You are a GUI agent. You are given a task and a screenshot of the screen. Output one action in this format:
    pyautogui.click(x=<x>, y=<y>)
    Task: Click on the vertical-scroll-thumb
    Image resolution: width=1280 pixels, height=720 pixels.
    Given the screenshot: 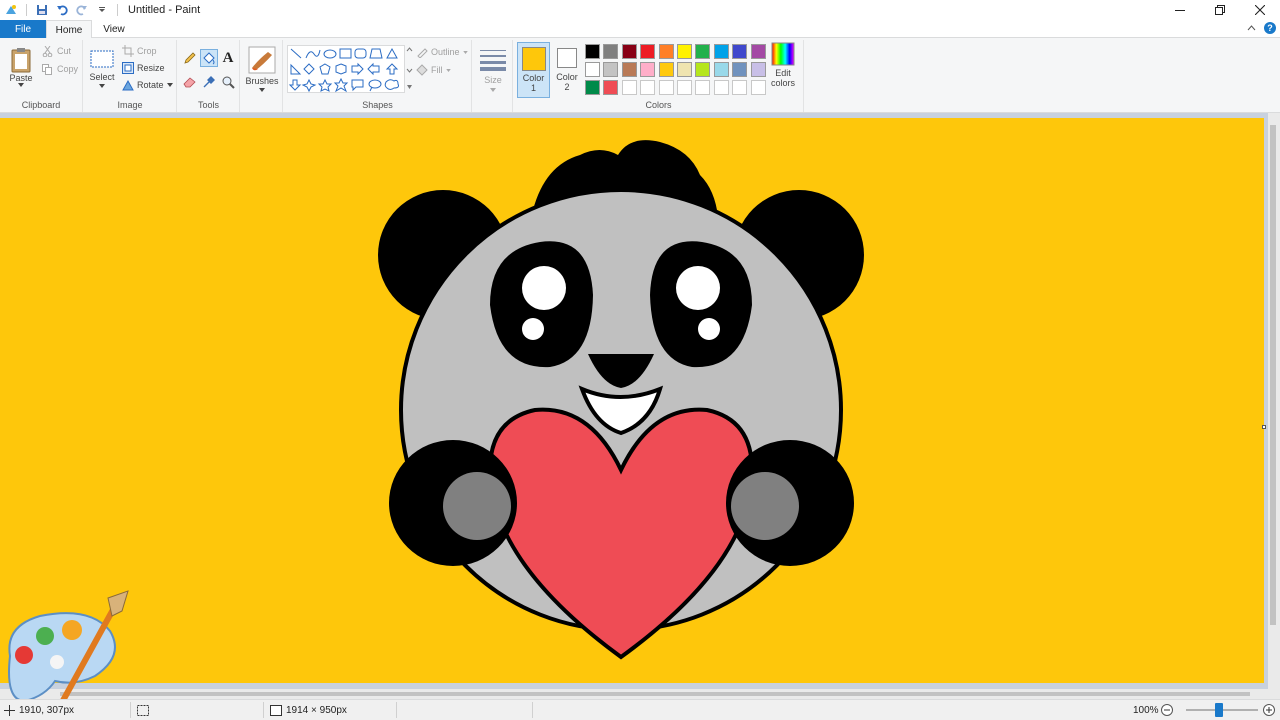 What is the action you would take?
    pyautogui.click(x=1273, y=375)
    